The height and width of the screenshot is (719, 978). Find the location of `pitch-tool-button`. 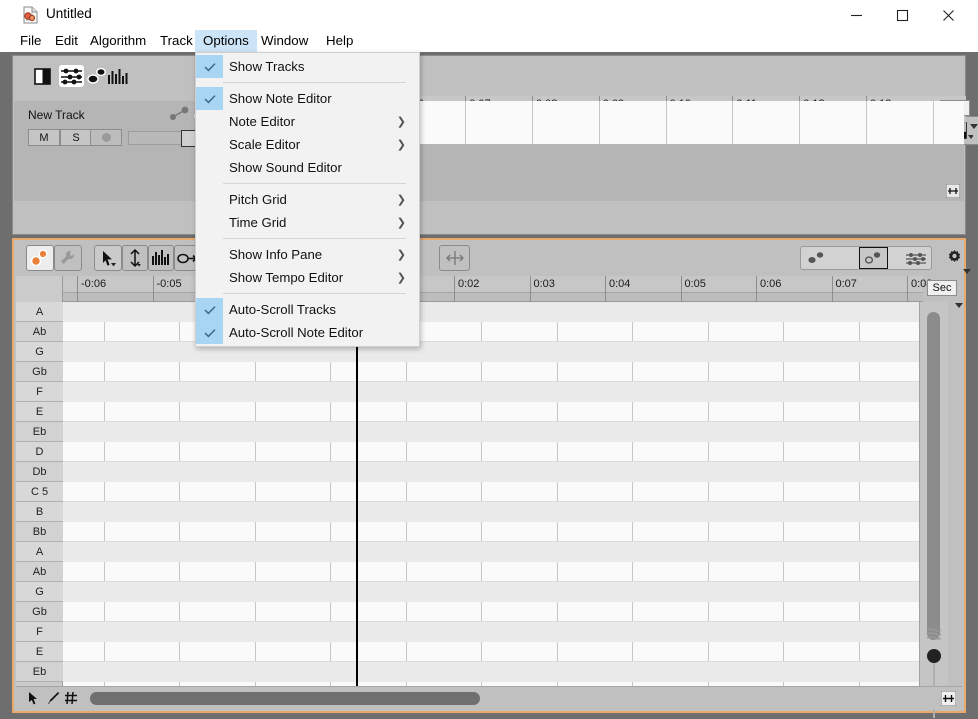

pitch-tool-button is located at coordinates (135, 258).